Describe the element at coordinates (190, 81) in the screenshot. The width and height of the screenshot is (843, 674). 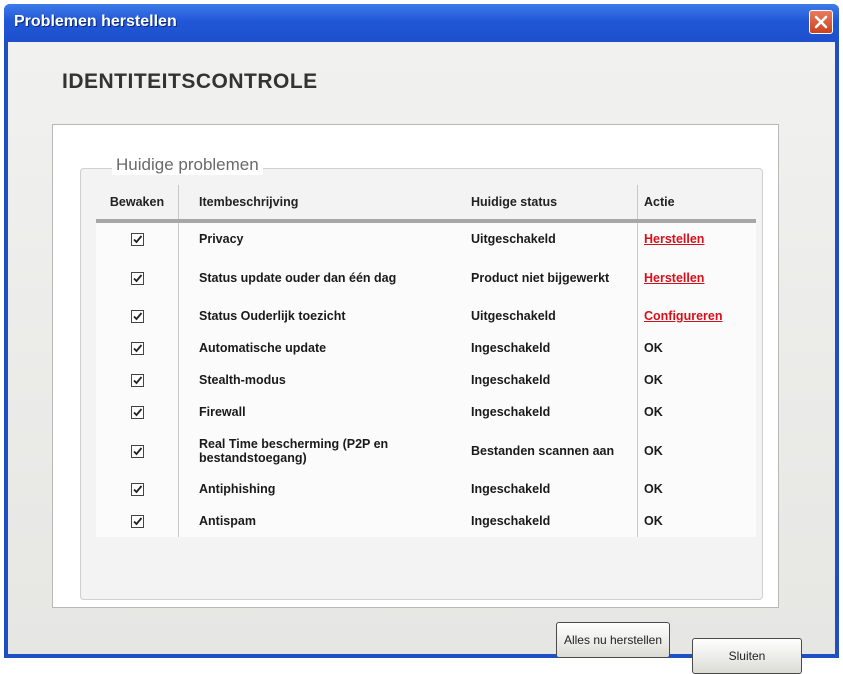
I see `page-title: IDENTITEITSCONTROLE` at that location.